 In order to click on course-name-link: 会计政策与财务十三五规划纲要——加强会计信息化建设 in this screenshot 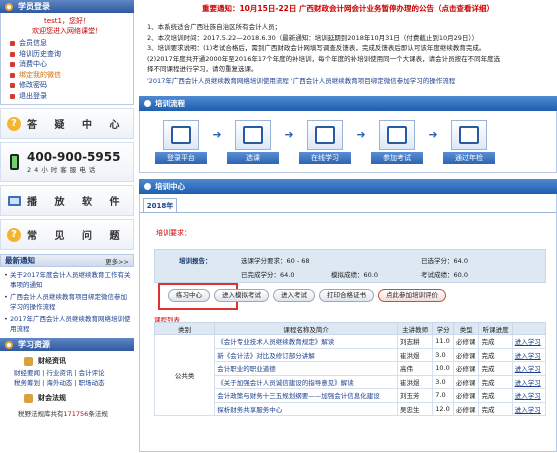, I will do `click(306, 395)`.